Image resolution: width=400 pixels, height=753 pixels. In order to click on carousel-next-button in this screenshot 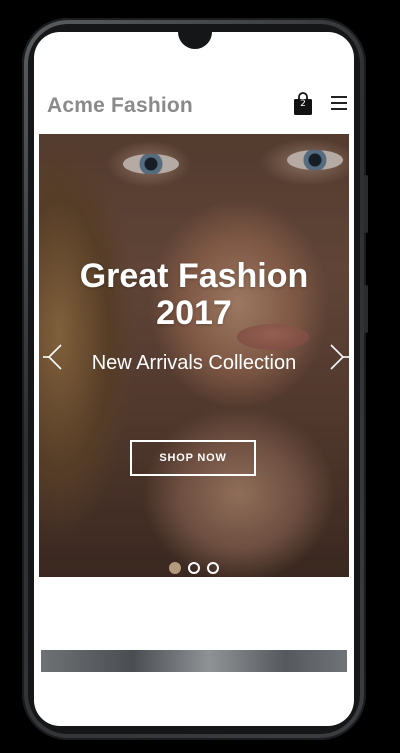, I will do `click(336, 357)`.